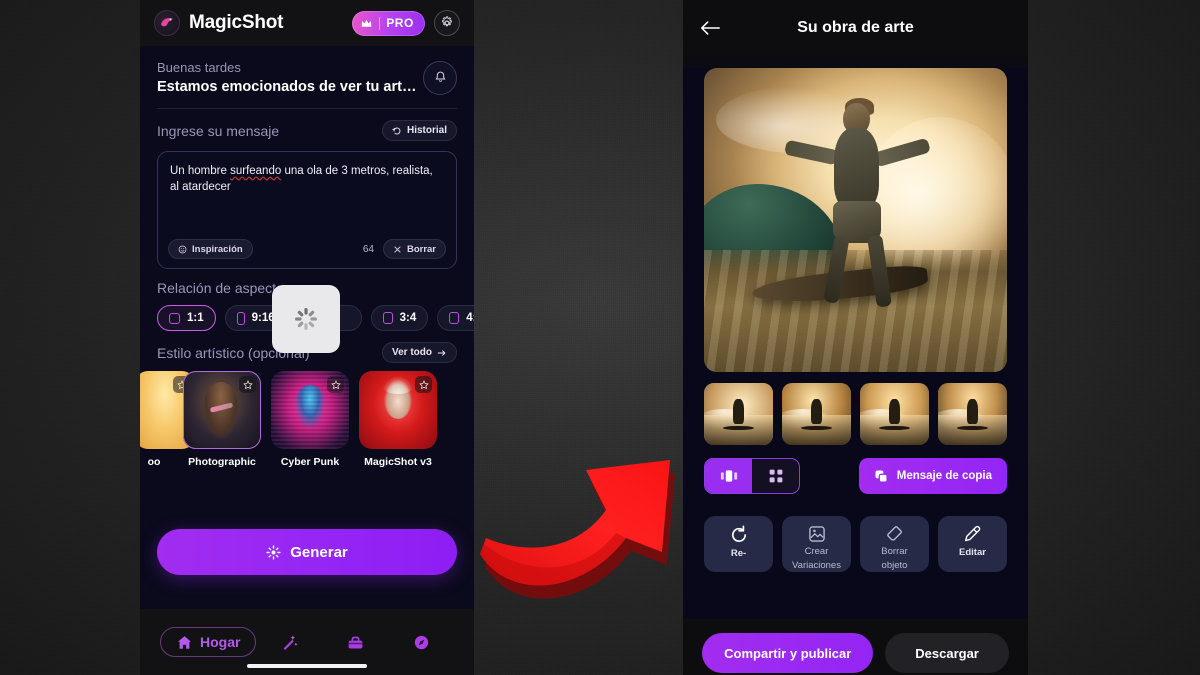 This screenshot has height=675, width=1200. What do you see at coordinates (400, 23) in the screenshot?
I see `pro-label: PRO` at bounding box center [400, 23].